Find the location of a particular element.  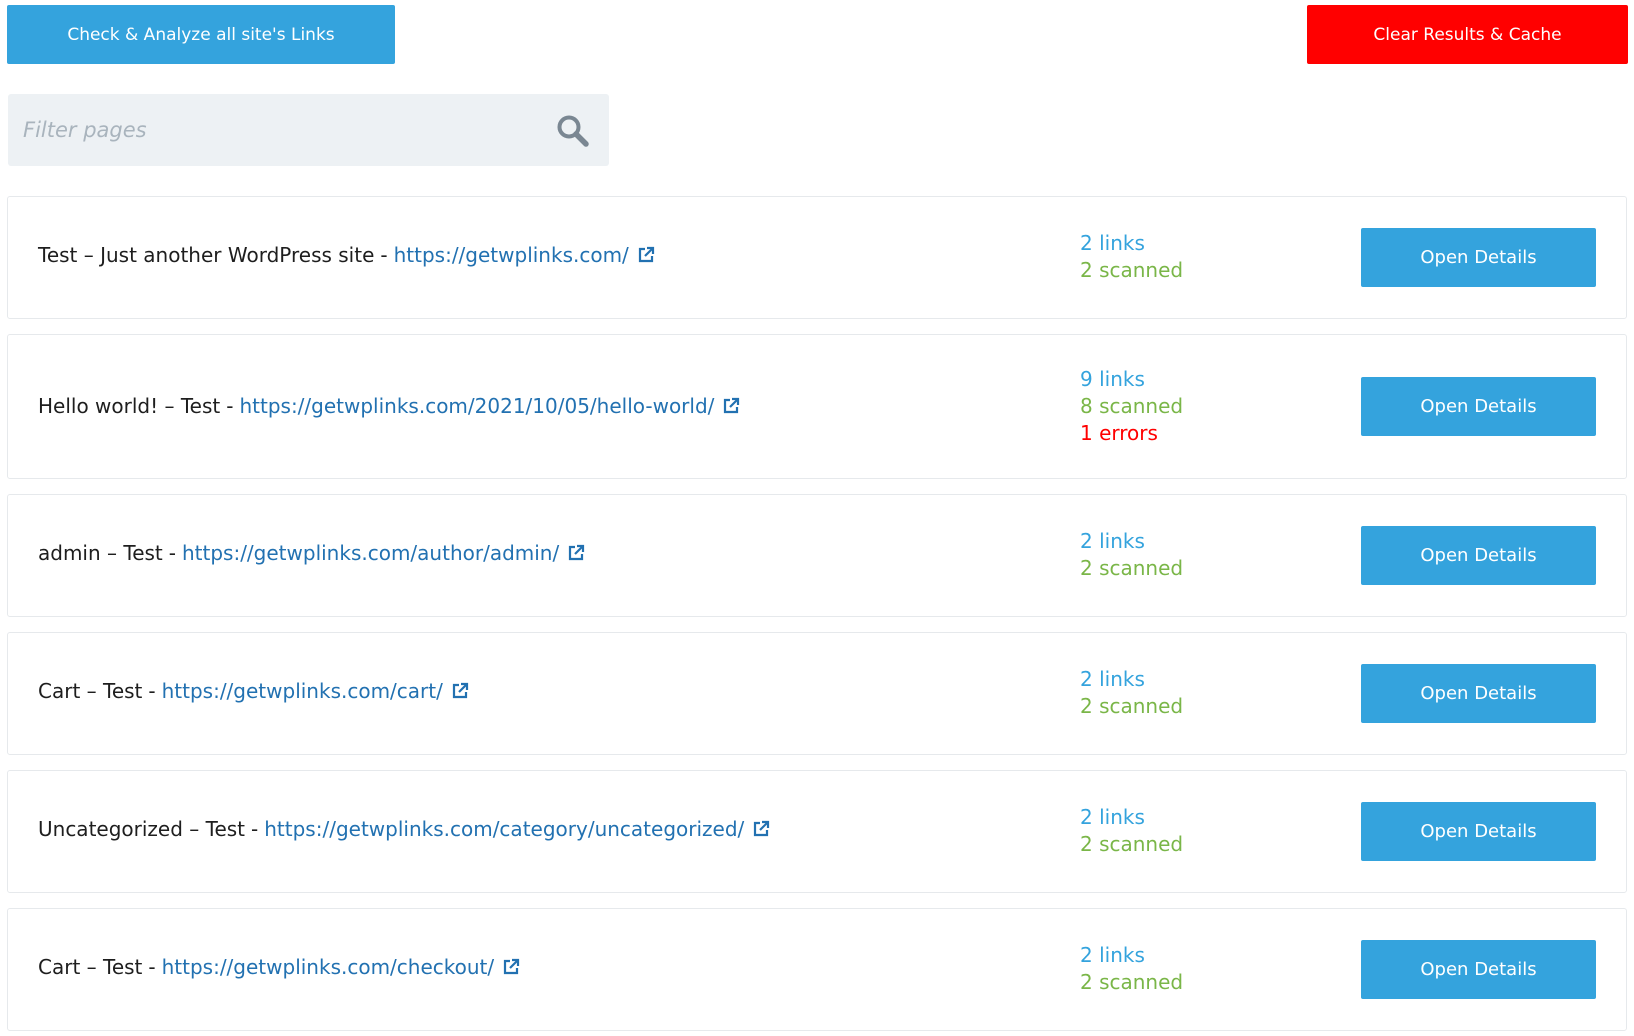

page-url-link: https://getwplinks.com/author/admin/ is located at coordinates (370, 553).